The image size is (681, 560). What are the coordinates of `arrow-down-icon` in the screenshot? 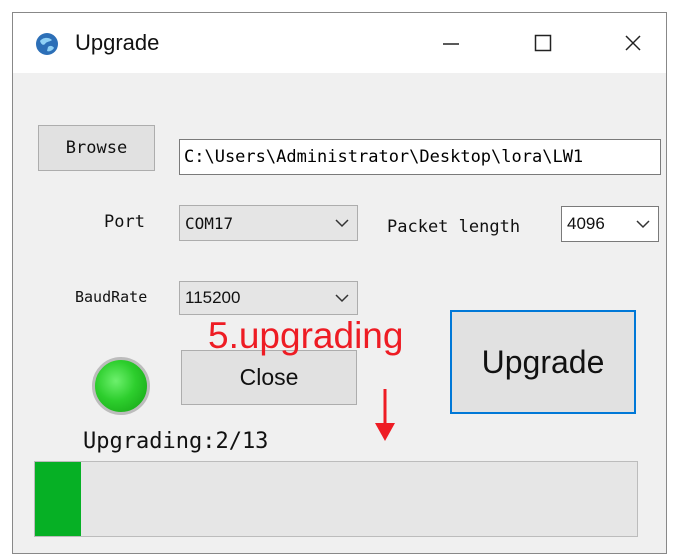 It's located at (385, 415).